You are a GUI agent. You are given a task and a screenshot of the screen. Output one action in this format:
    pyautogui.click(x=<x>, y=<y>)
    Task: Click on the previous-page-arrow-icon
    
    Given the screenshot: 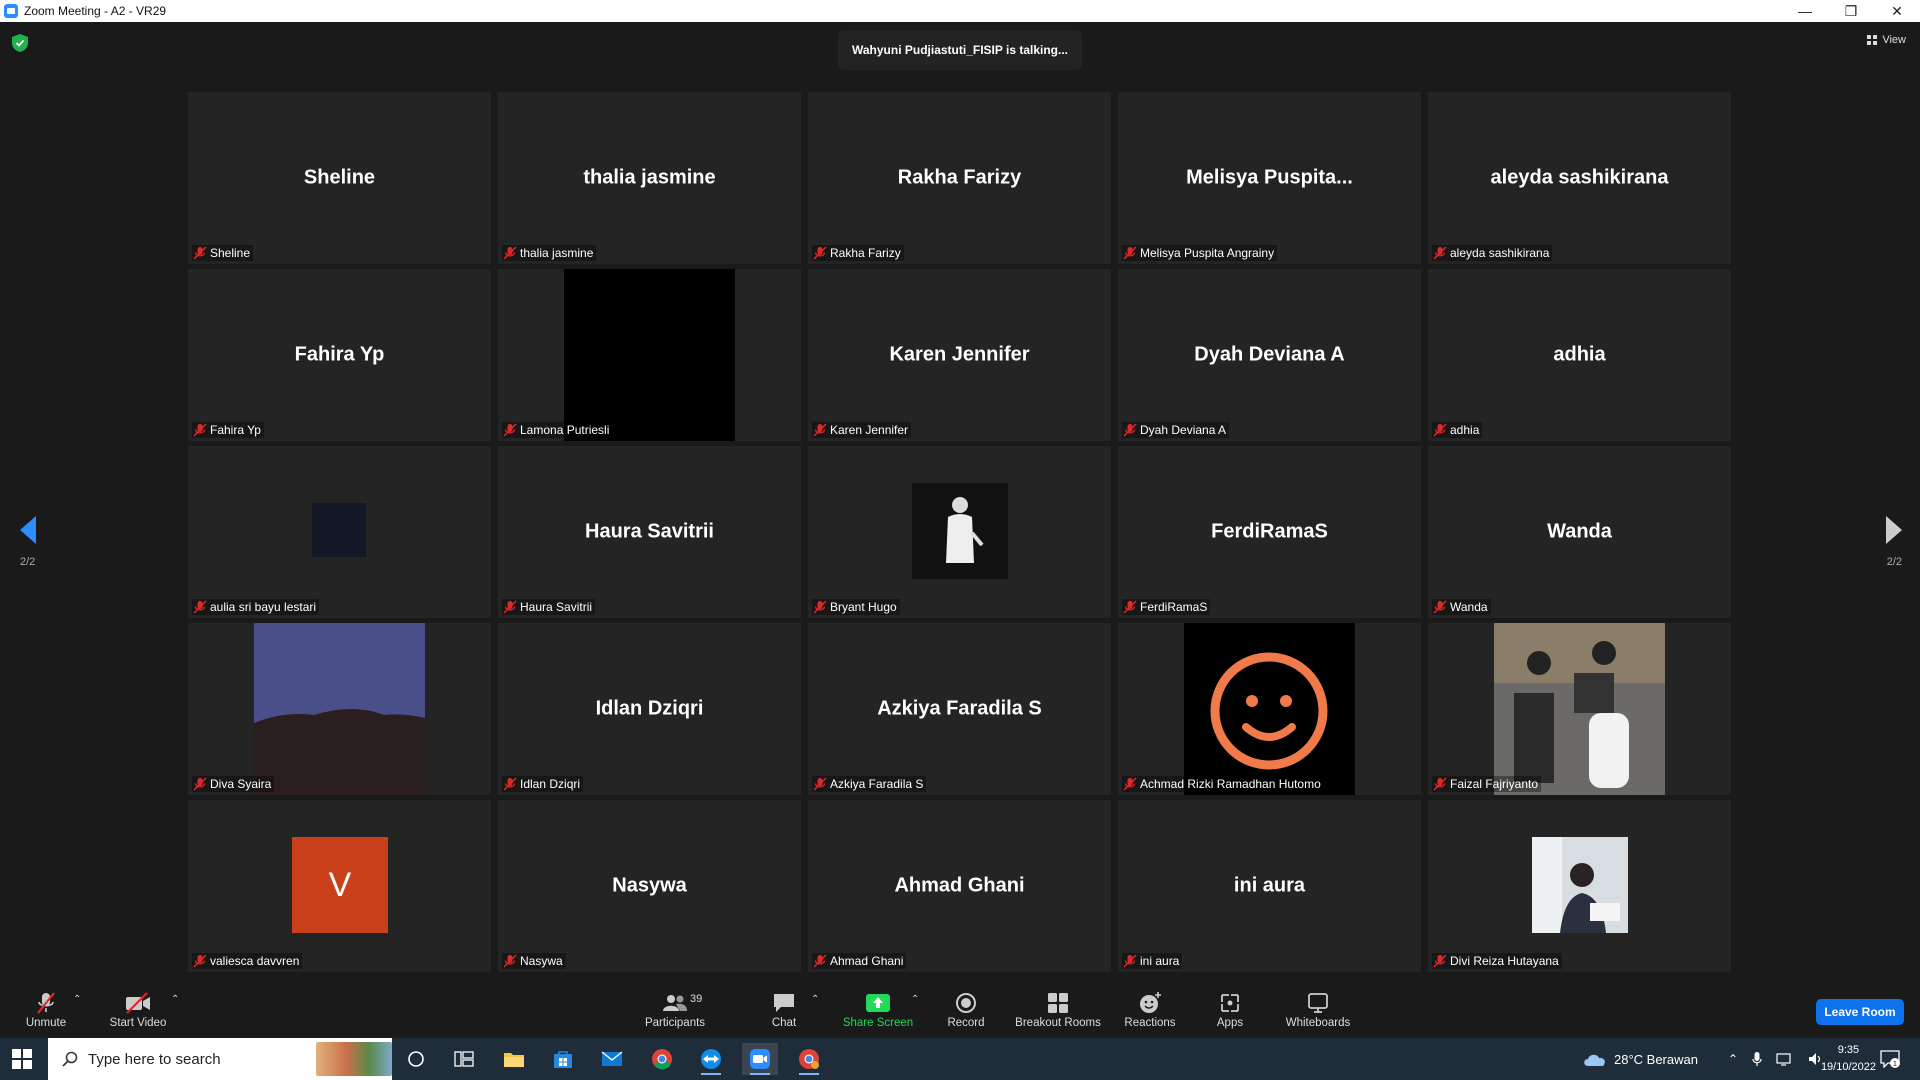 What is the action you would take?
    pyautogui.click(x=28, y=530)
    